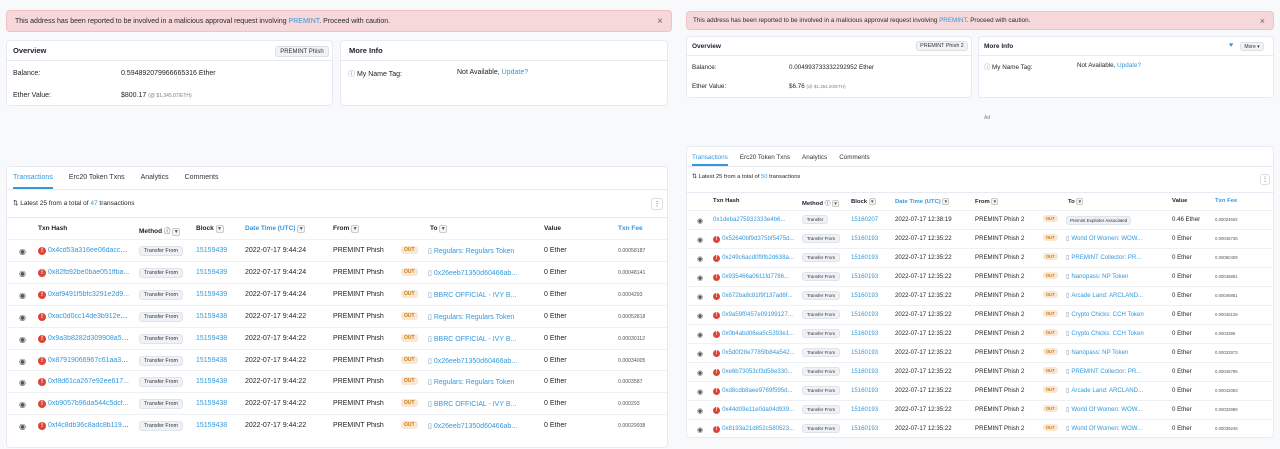 The height and width of the screenshot is (449, 1280). Describe the element at coordinates (710, 156) in the screenshot. I see `tab-transactions: Transactions` at that location.